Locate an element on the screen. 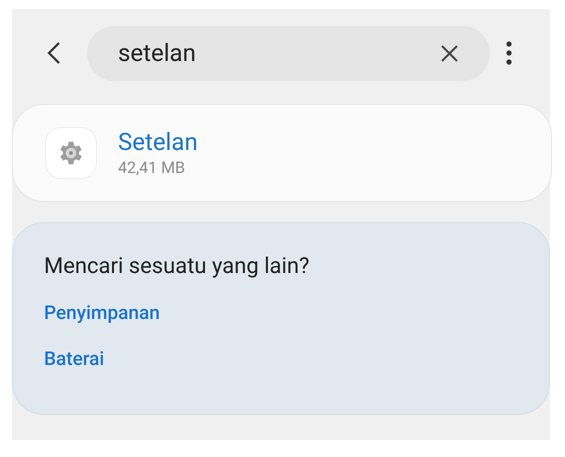 The image size is (565, 457). app-size: 42,41 MB is located at coordinates (152, 168).